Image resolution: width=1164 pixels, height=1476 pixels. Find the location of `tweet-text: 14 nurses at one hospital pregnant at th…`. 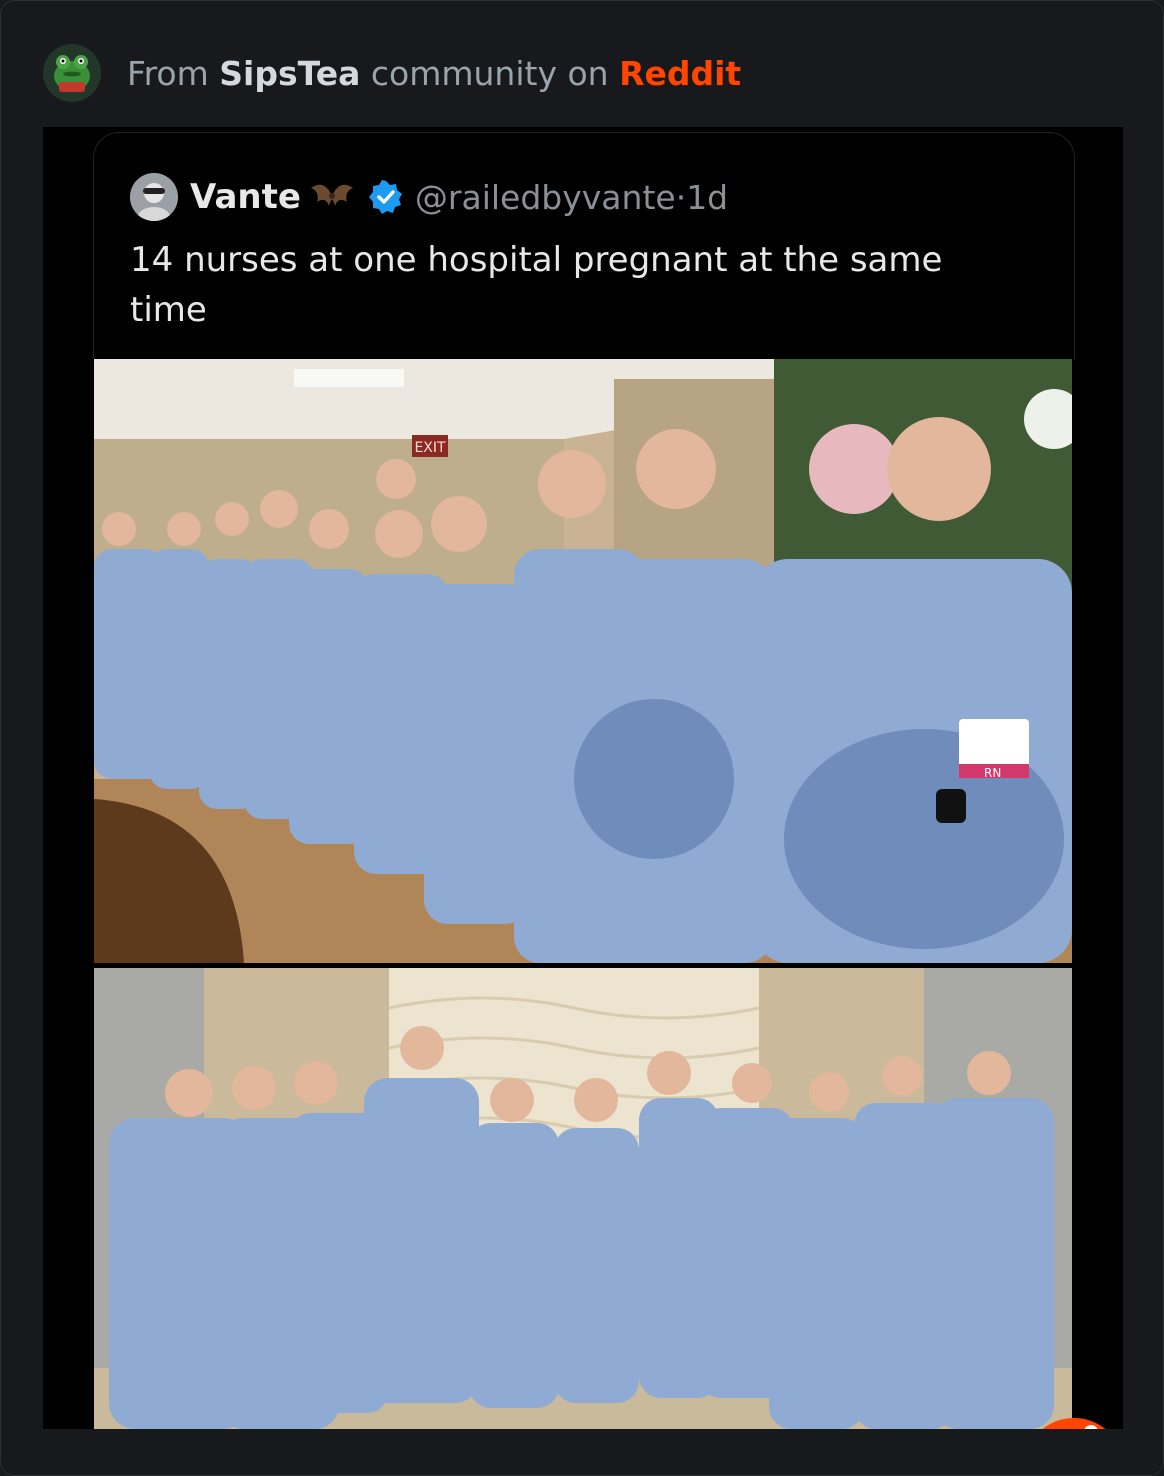

tweet-text: 14 nurses at one hospital pregnant at th… is located at coordinates (536, 285).